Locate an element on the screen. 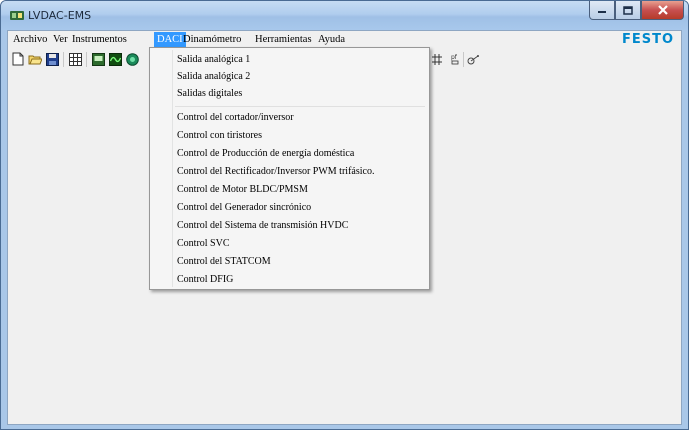  maximize-icon is located at coordinates (628, 10).